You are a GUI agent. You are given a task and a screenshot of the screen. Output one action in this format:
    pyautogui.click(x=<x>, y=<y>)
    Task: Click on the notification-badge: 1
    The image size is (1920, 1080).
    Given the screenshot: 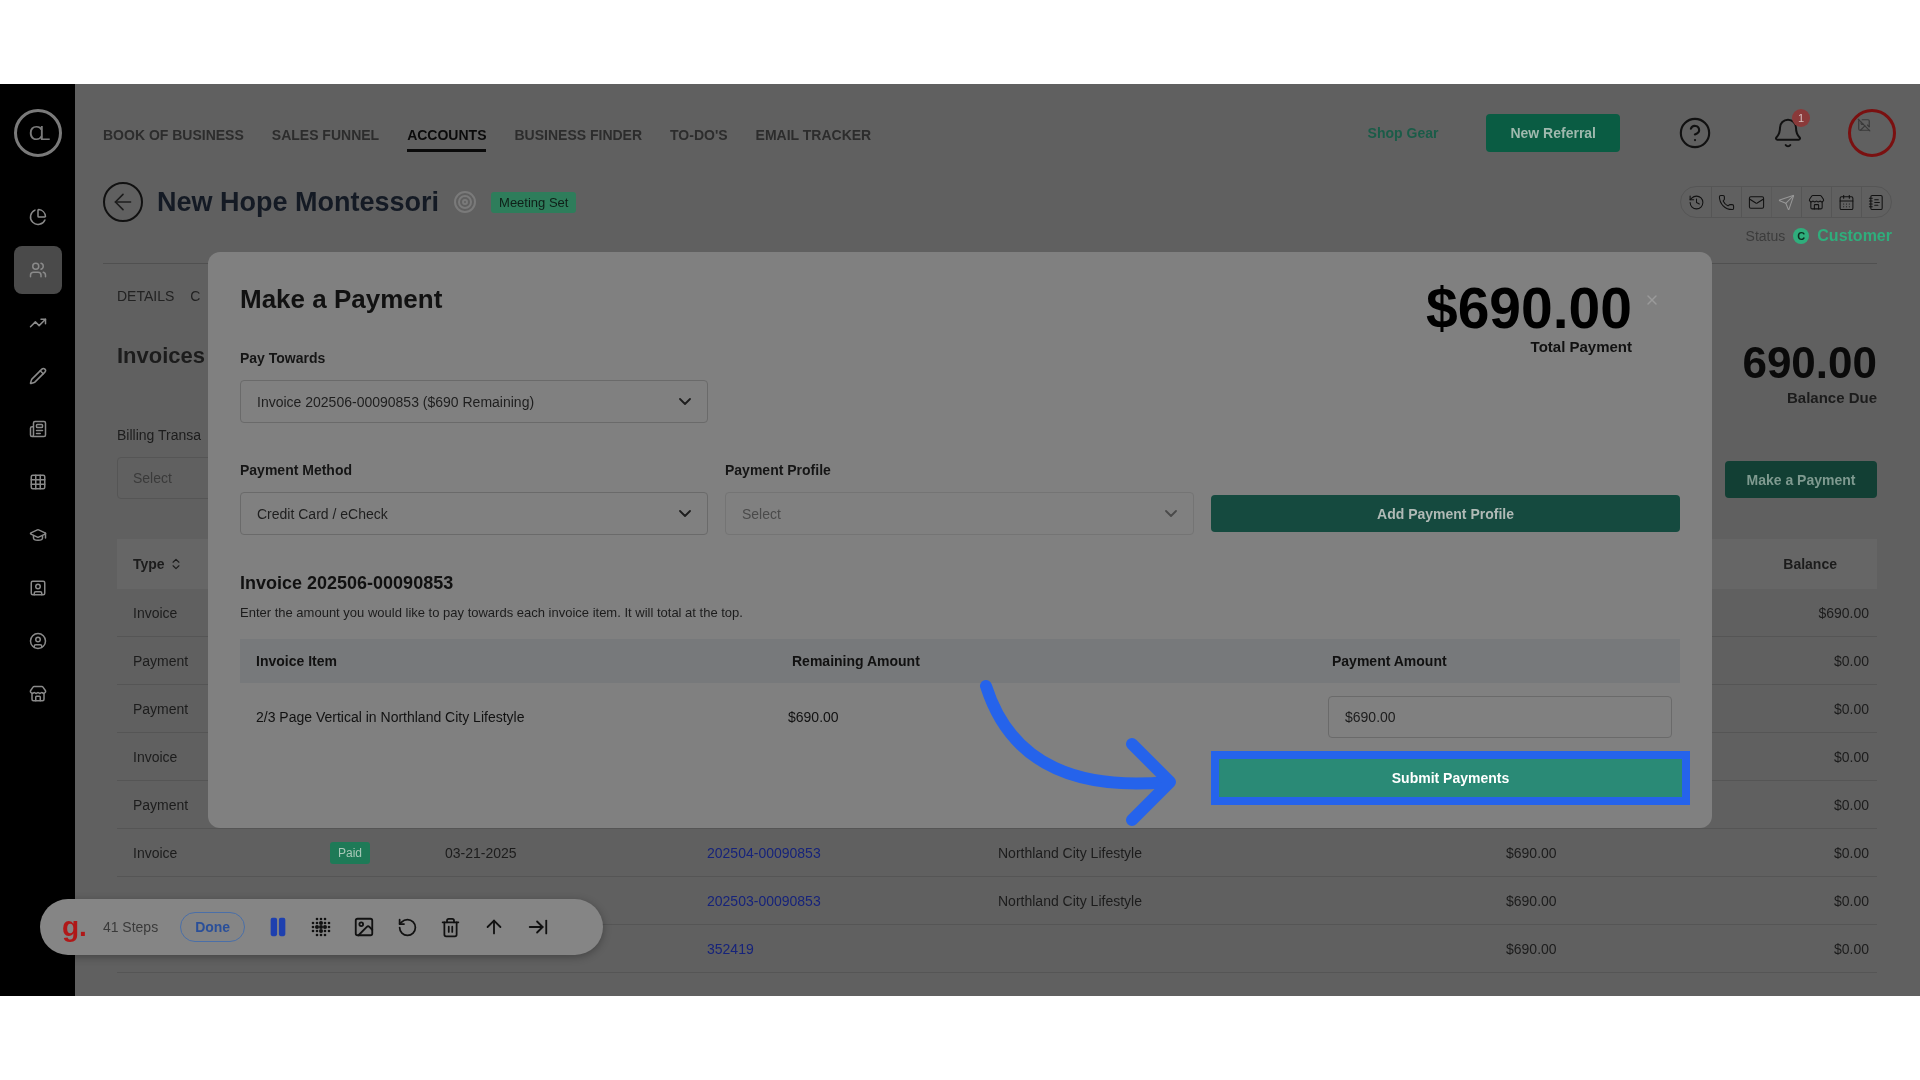 What is the action you would take?
    pyautogui.click(x=1801, y=118)
    